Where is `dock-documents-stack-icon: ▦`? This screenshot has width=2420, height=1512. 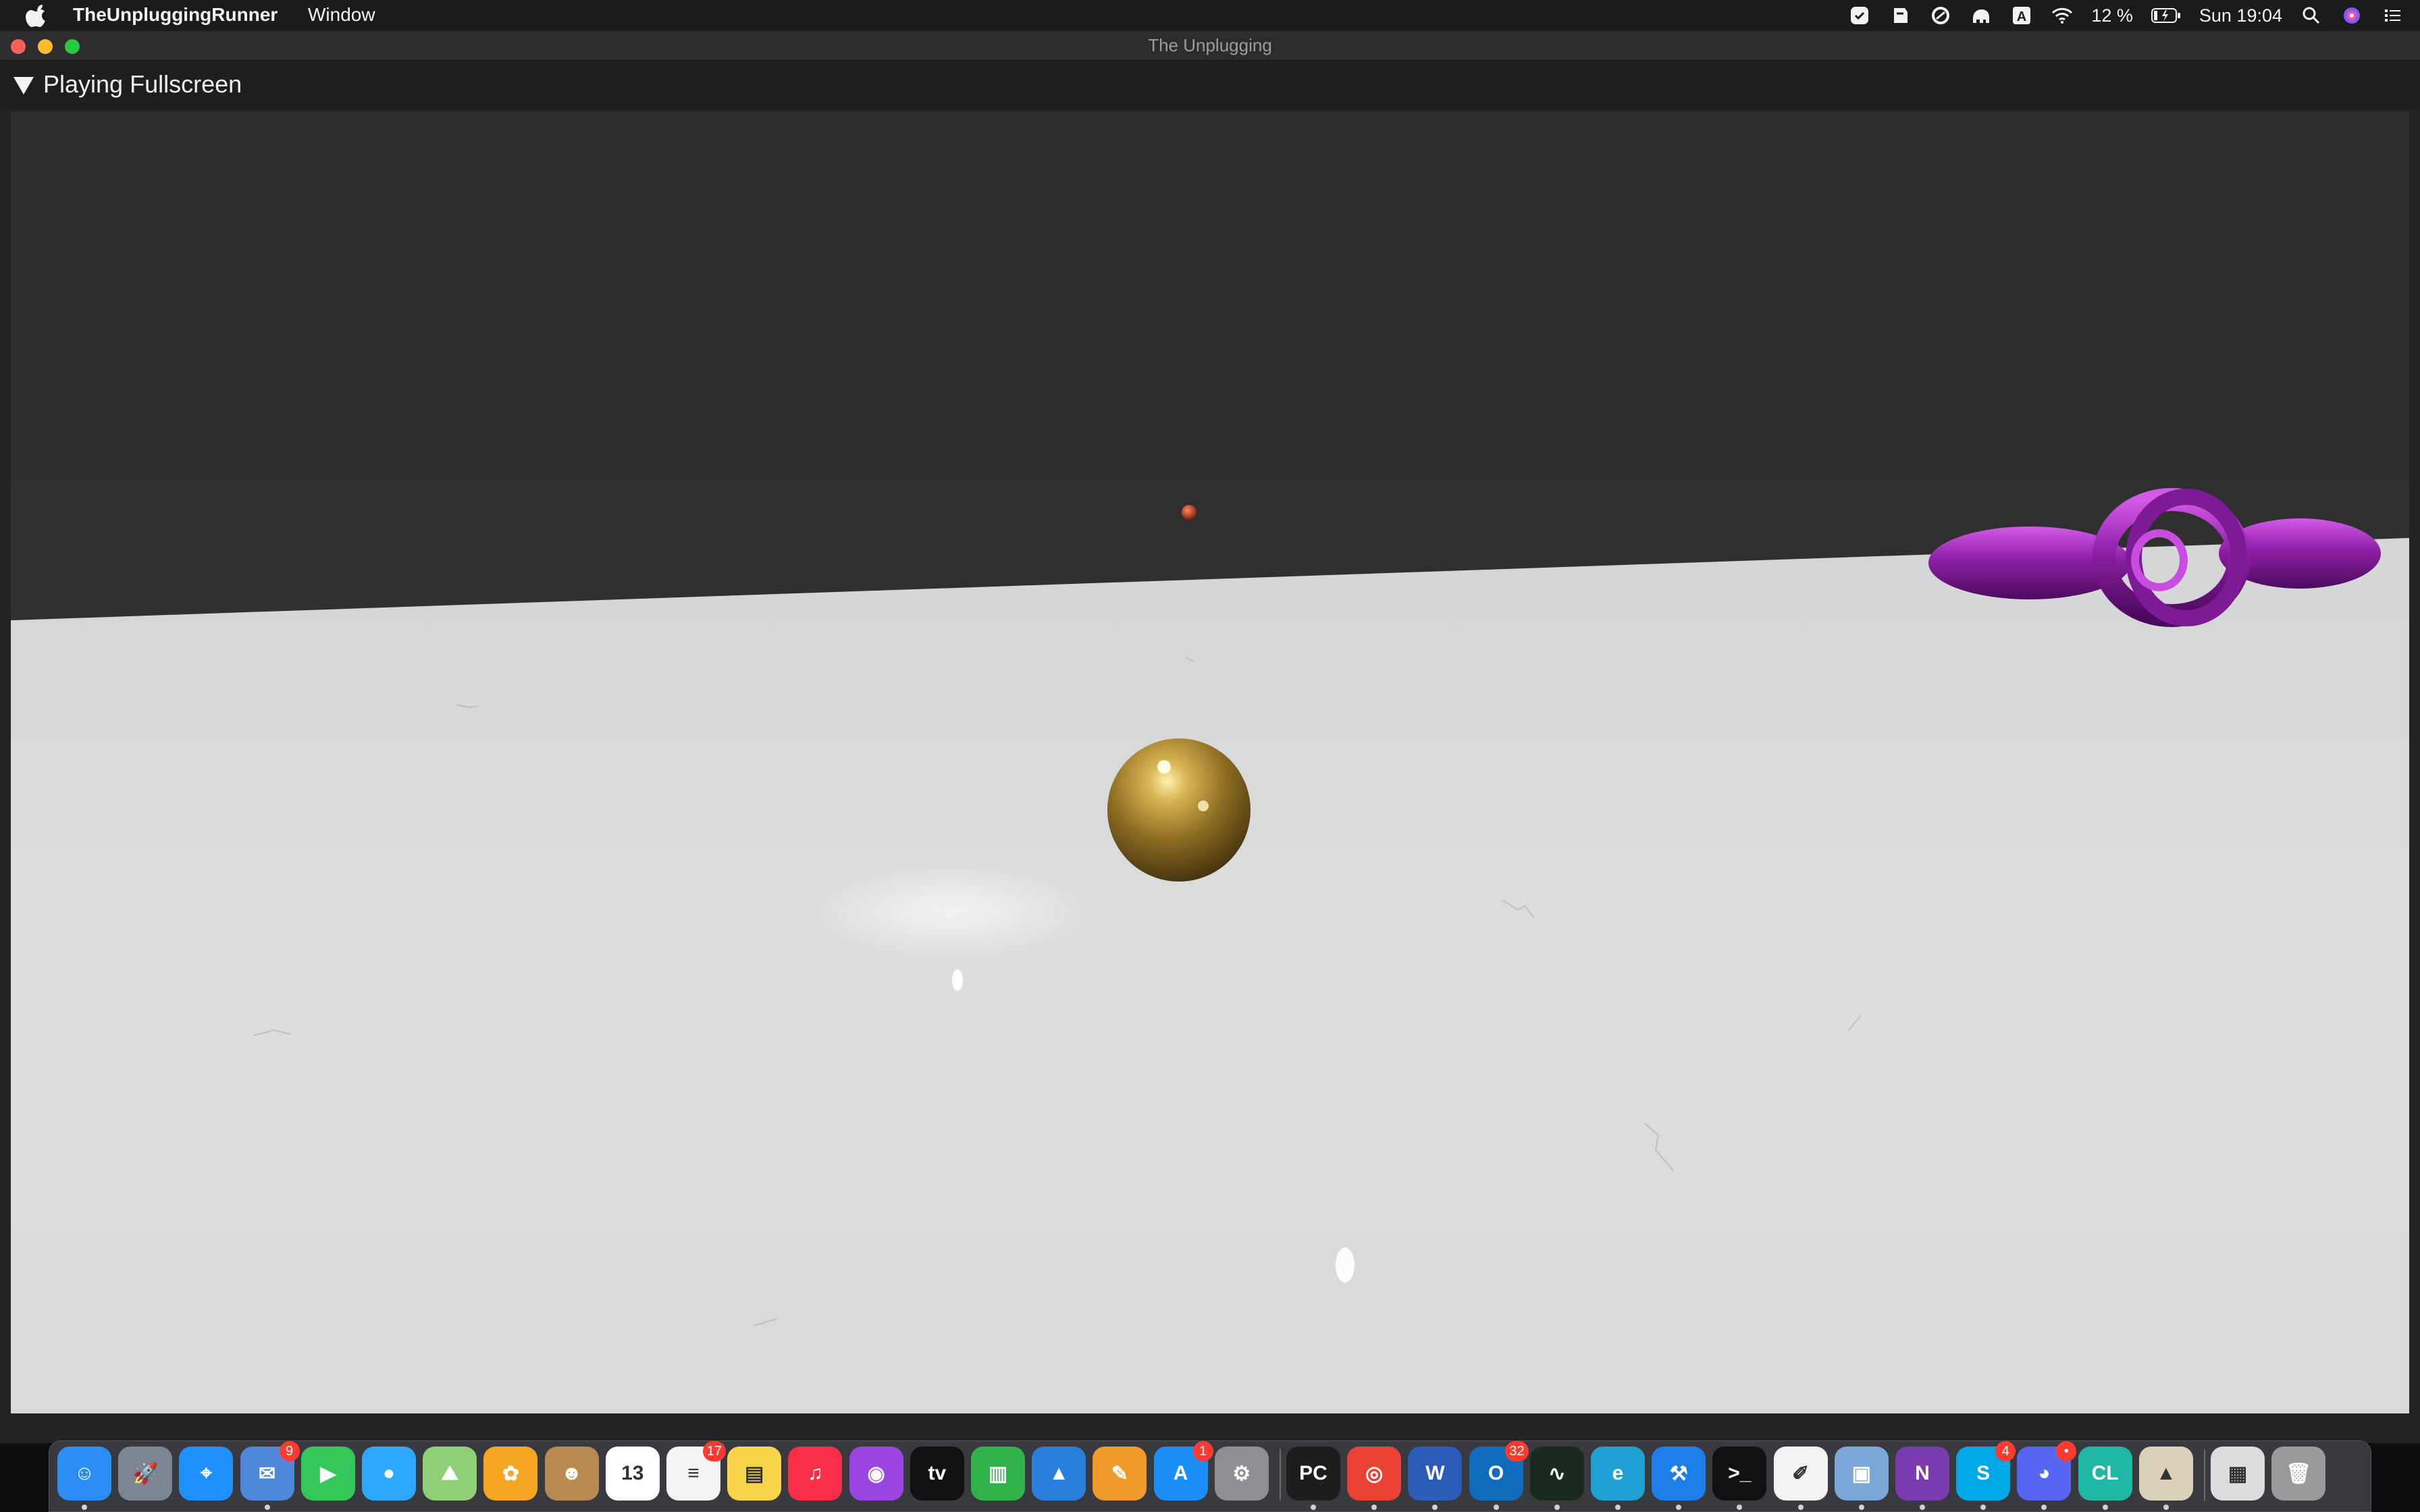
dock-documents-stack-icon: ▦ is located at coordinates (2238, 1474).